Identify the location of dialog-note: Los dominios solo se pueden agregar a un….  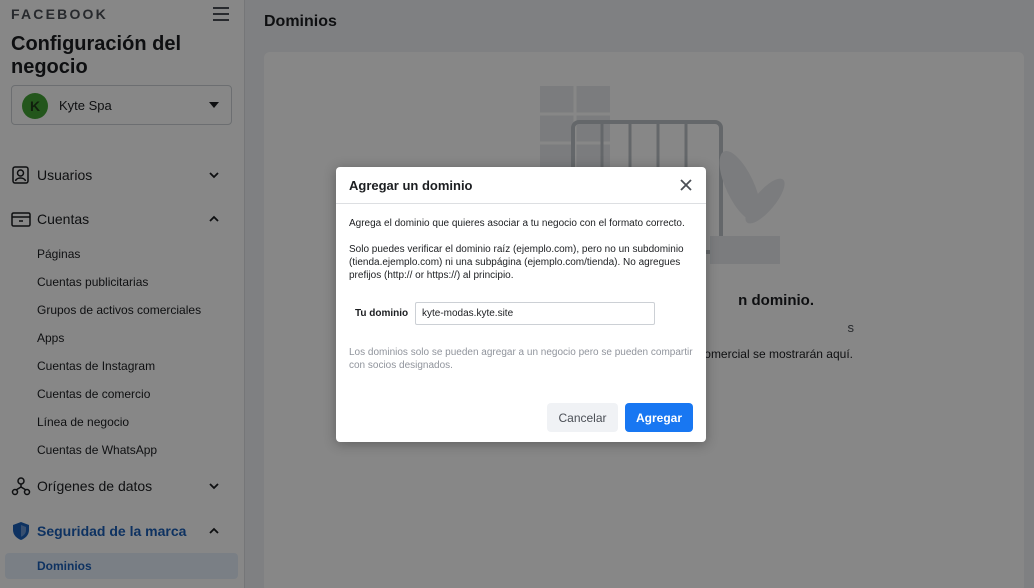
(521, 359).